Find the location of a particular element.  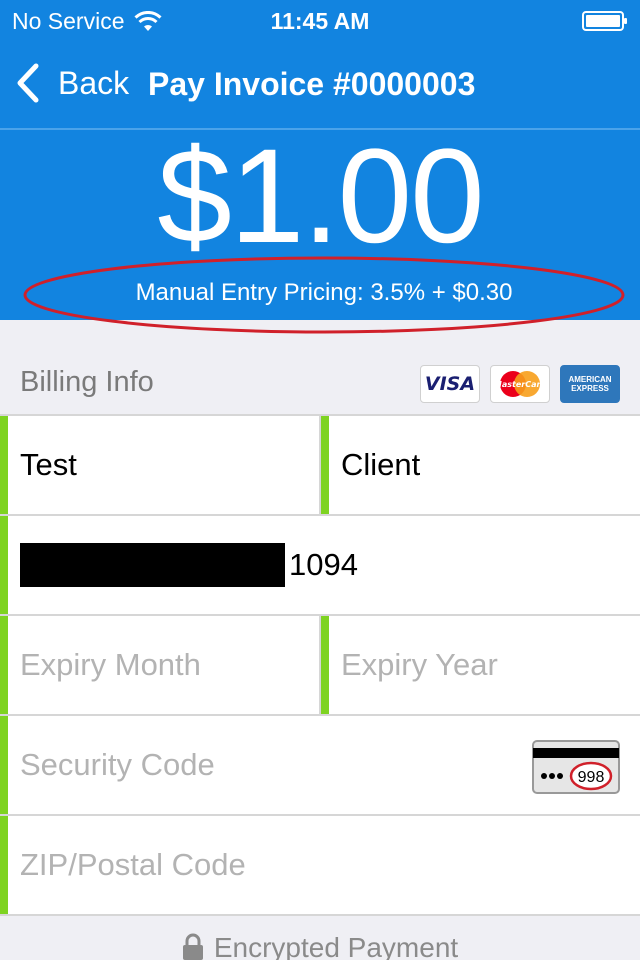

card-number-redaction is located at coordinates (152, 565).